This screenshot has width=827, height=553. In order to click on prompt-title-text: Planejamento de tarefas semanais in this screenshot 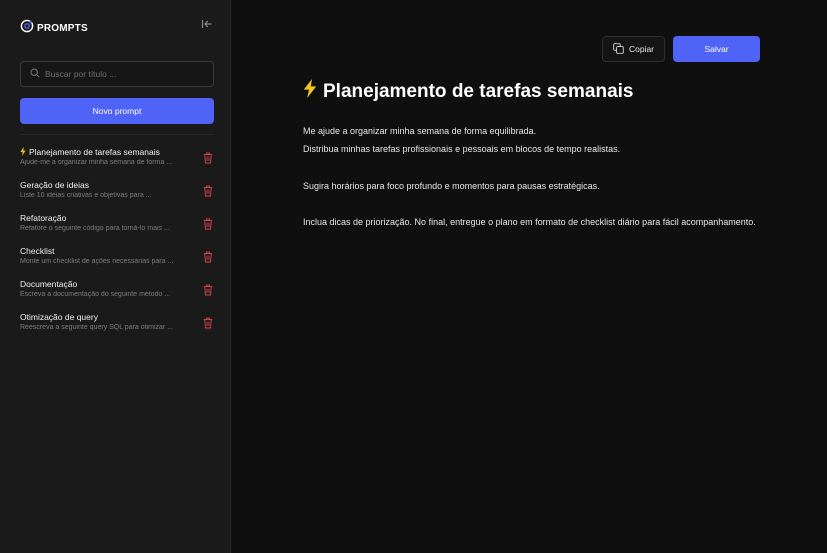, I will do `click(478, 91)`.